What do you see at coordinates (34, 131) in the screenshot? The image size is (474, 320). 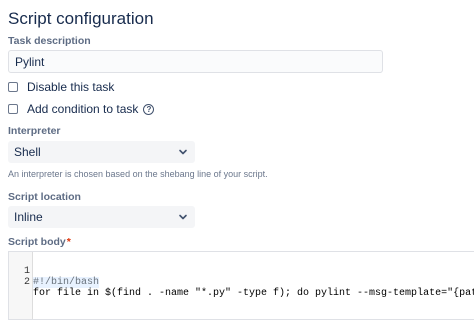 I see `interpreter-label: Interpreter` at bounding box center [34, 131].